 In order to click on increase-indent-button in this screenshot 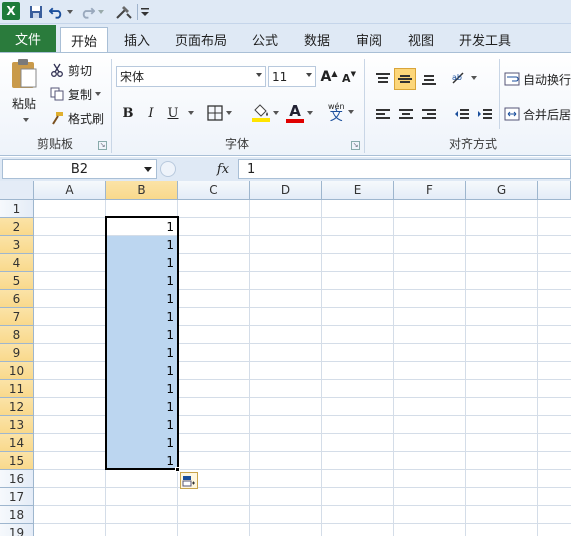, I will do `click(485, 114)`.